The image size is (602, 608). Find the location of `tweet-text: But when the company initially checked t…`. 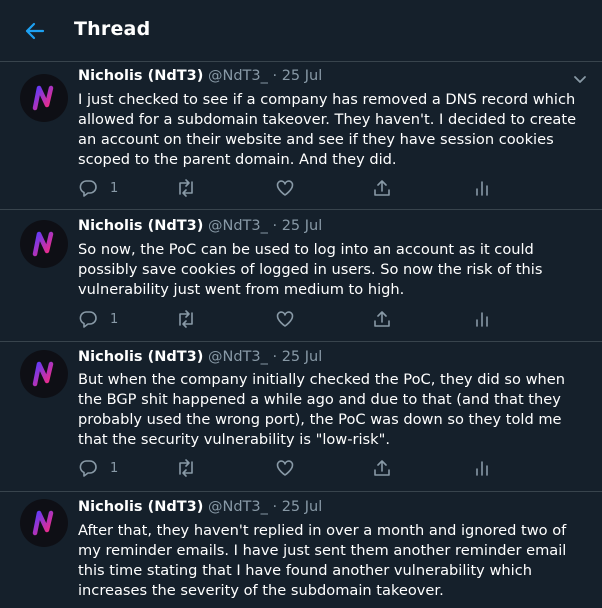

tweet-text: But when the company initially checked t… is located at coordinates (322, 409).